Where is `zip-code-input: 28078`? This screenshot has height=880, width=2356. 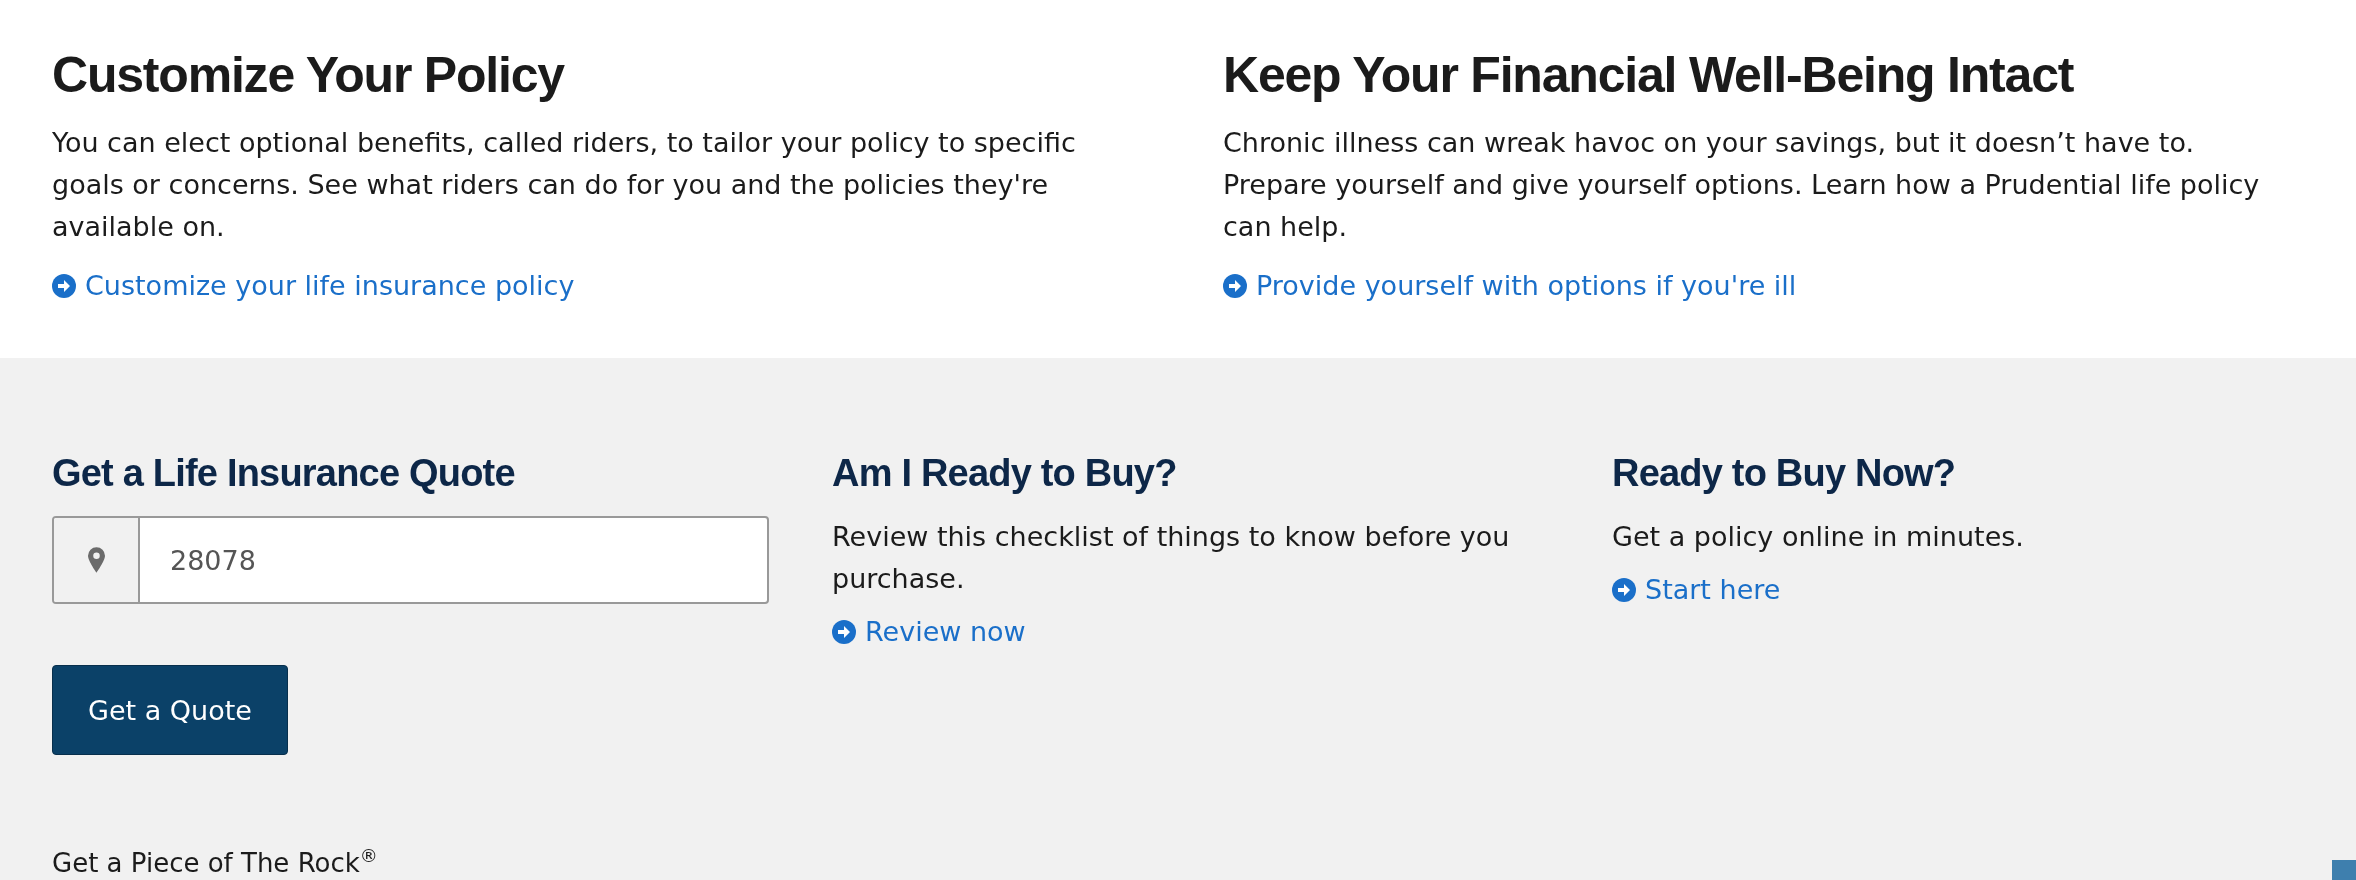
zip-code-input: 28078 is located at coordinates (453, 560).